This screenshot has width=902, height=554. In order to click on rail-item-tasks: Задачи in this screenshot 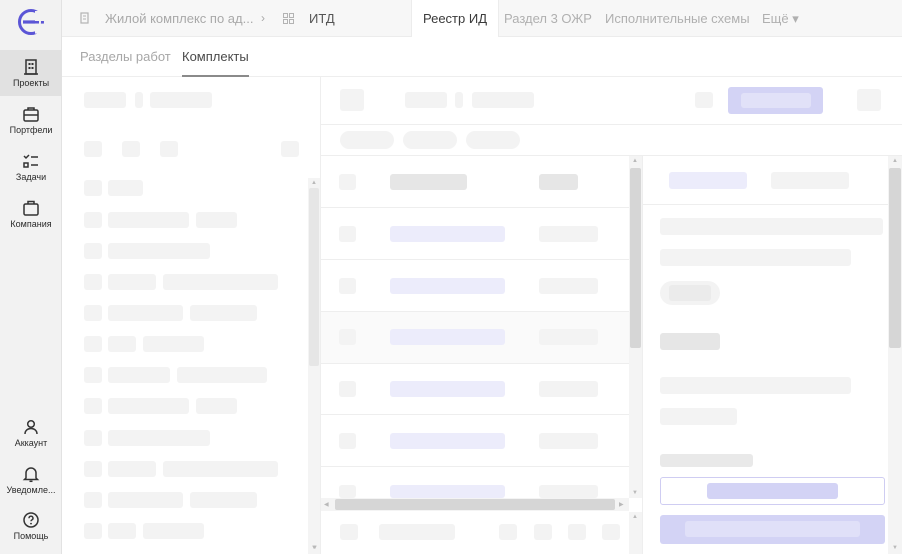, I will do `click(31, 167)`.